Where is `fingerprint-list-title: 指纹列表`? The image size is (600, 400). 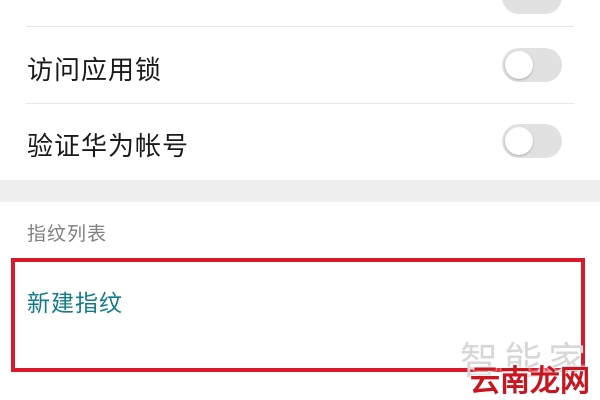
fingerprint-list-title: 指纹列表 is located at coordinates (67, 234).